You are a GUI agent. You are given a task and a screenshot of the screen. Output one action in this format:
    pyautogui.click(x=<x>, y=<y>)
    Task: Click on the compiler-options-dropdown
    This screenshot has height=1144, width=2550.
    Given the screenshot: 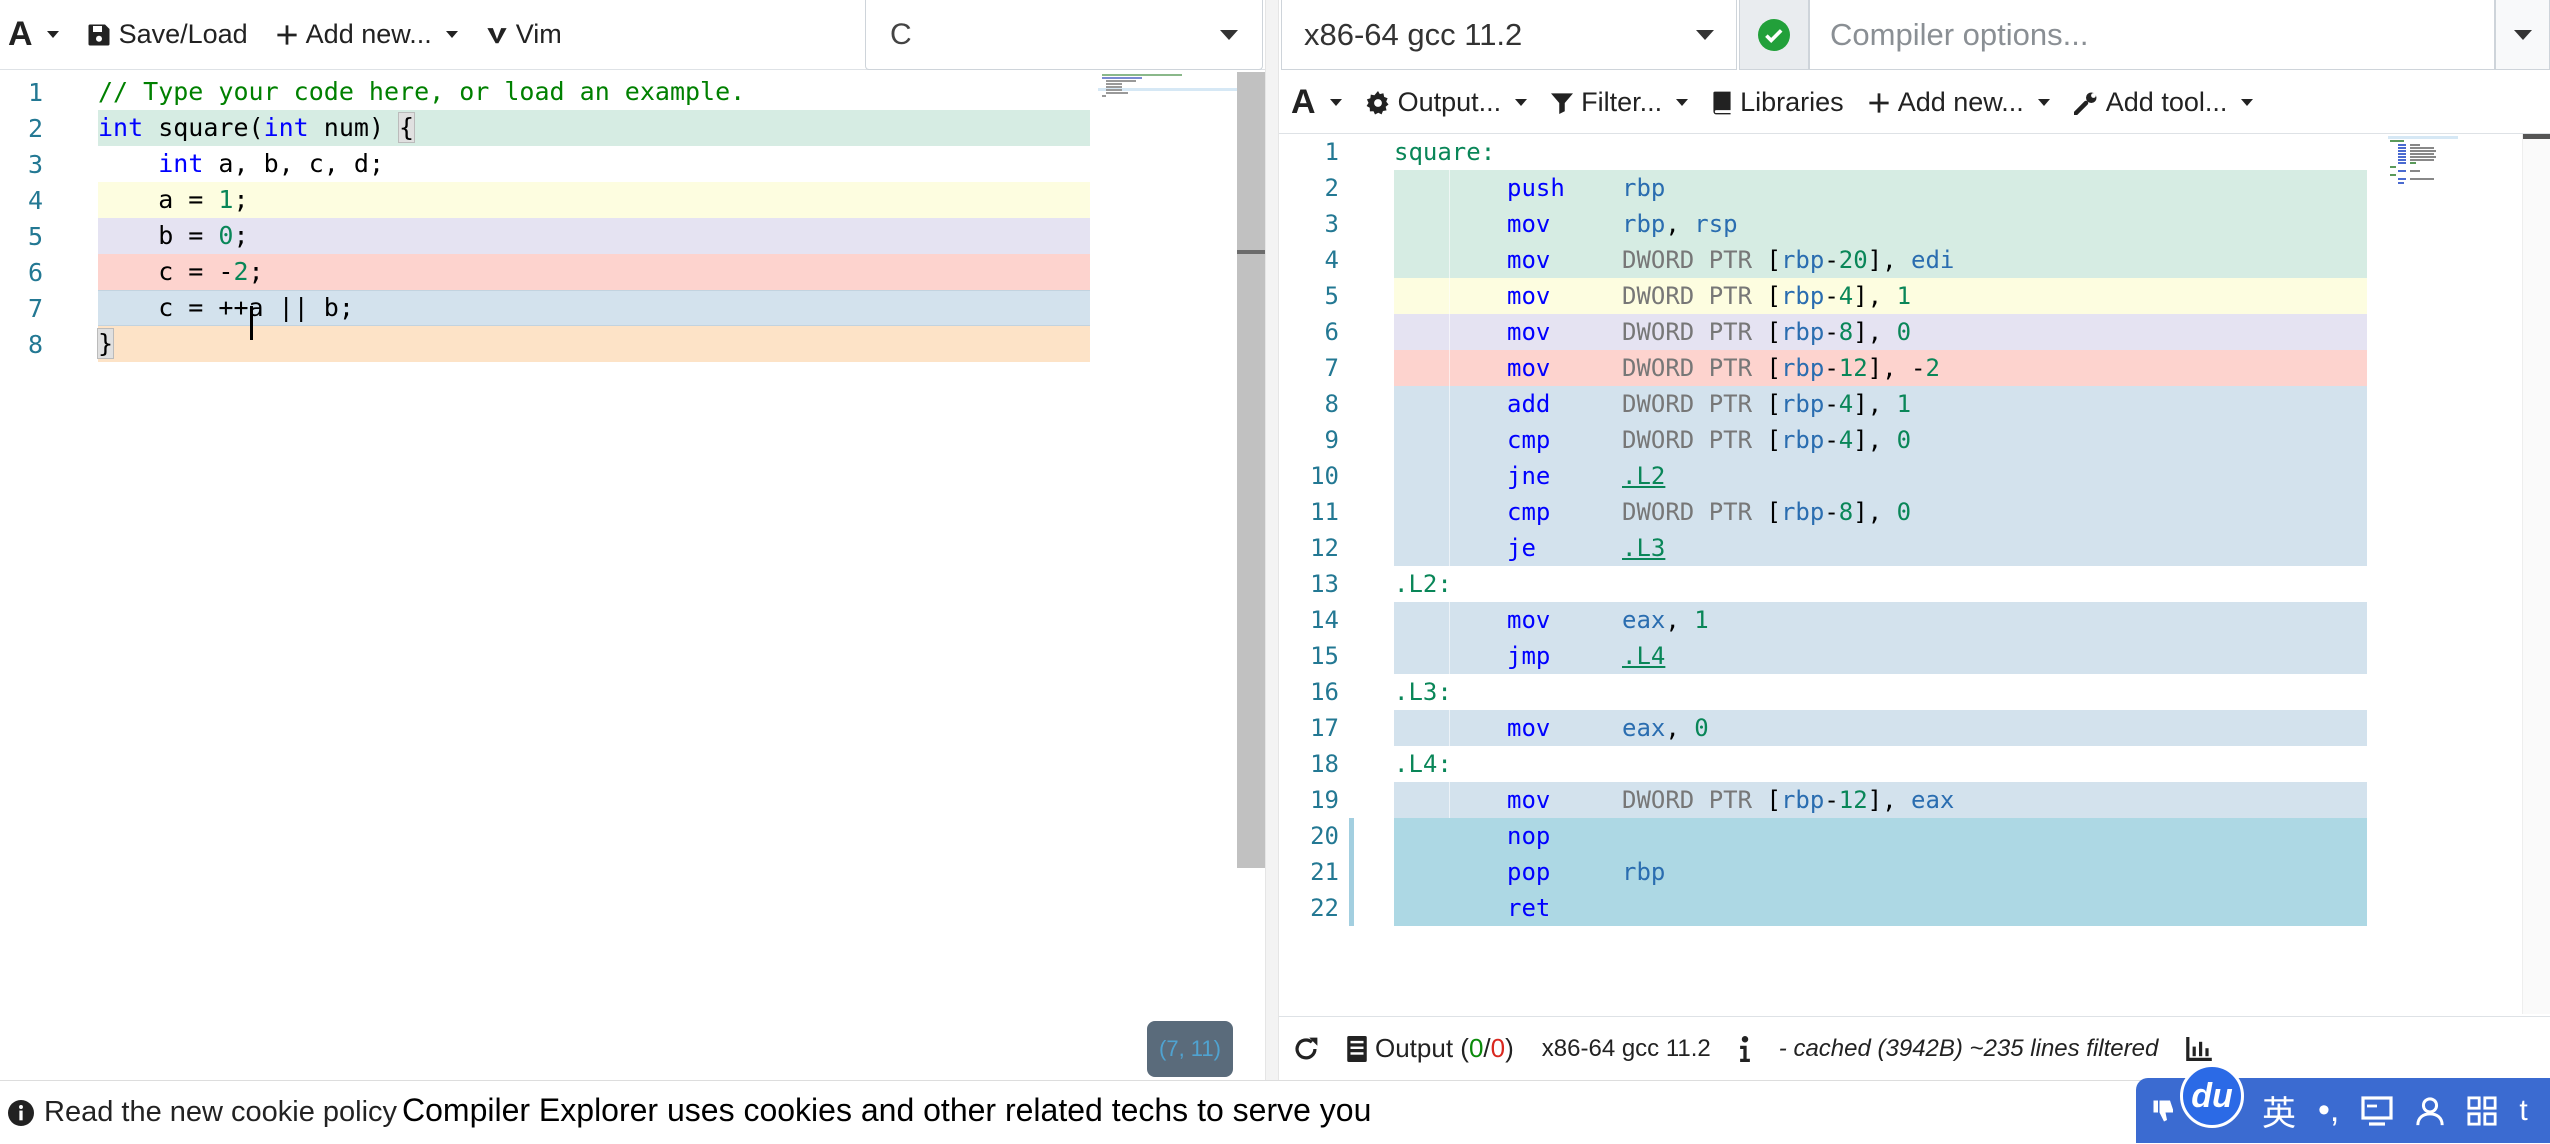 What is the action you would take?
    pyautogui.click(x=2522, y=35)
    